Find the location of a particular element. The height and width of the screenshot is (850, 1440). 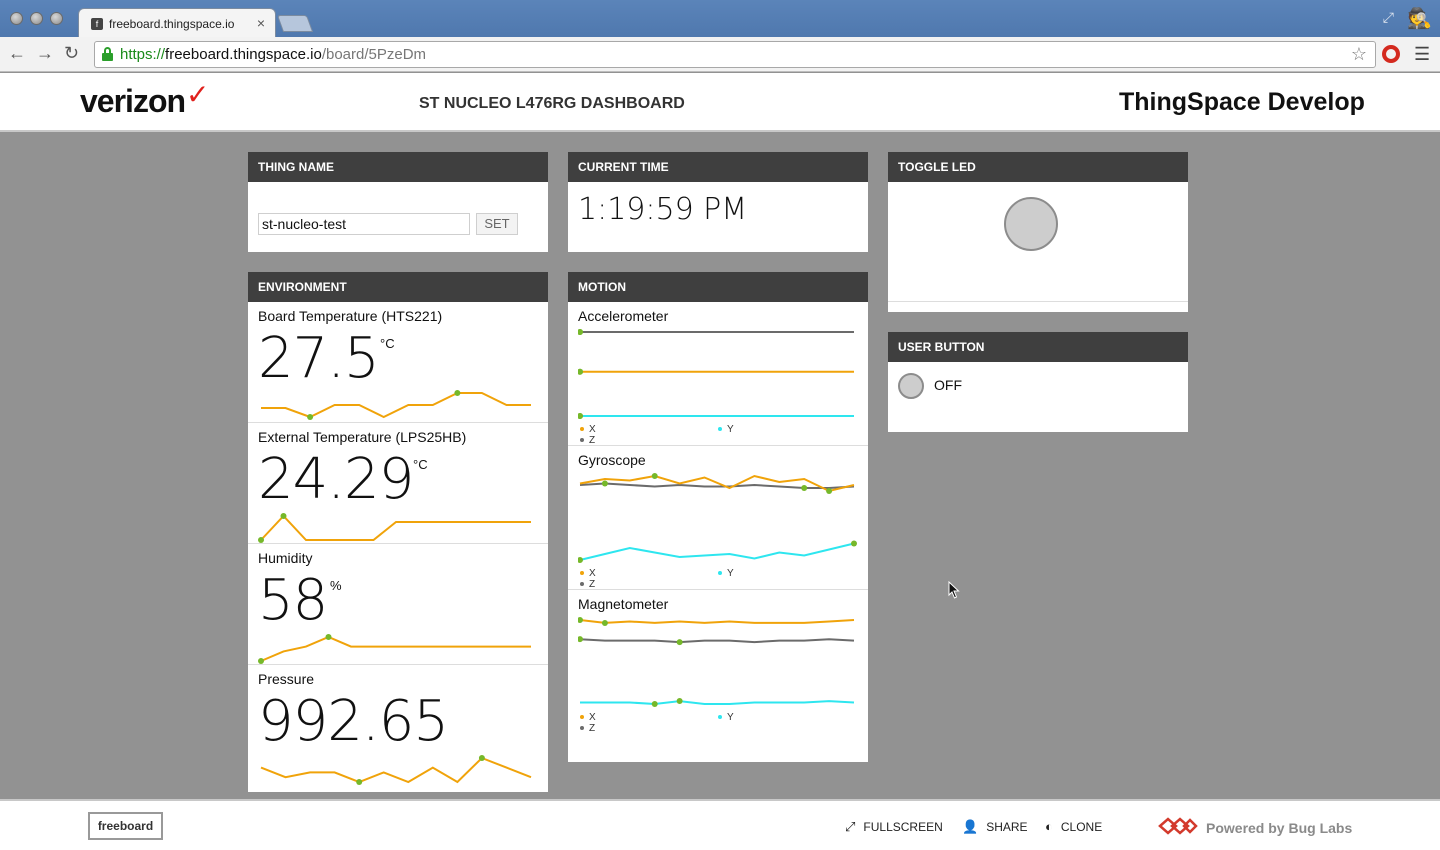

minimize-window-button is located at coordinates (36, 18).